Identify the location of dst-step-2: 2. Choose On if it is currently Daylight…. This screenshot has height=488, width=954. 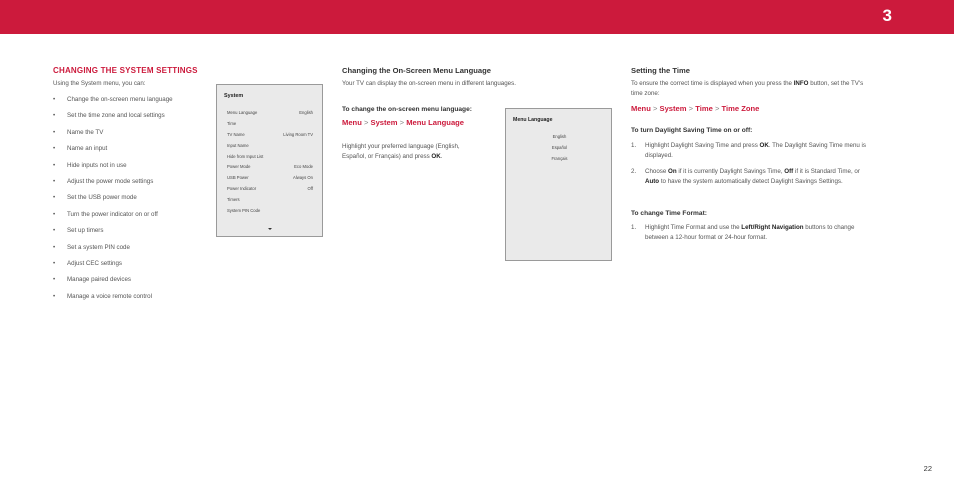
(745, 177).